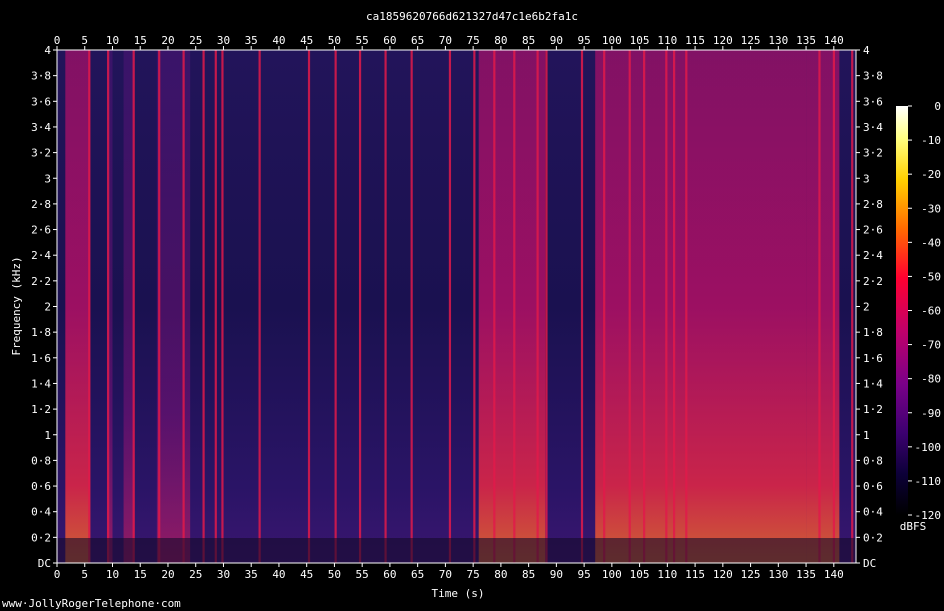  Describe the element at coordinates (902, 310) in the screenshot. I see `colorbar` at that location.